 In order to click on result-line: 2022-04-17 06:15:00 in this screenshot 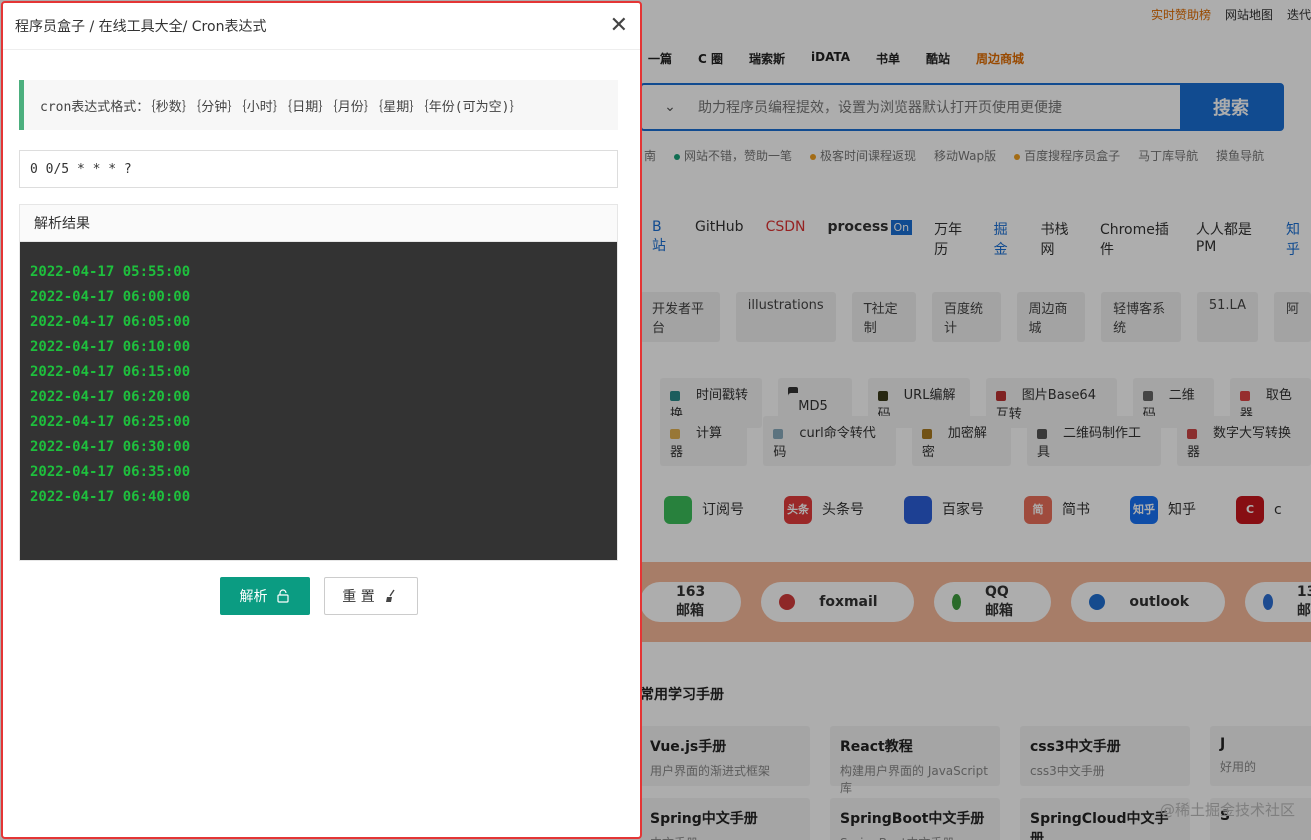, I will do `click(110, 372)`.